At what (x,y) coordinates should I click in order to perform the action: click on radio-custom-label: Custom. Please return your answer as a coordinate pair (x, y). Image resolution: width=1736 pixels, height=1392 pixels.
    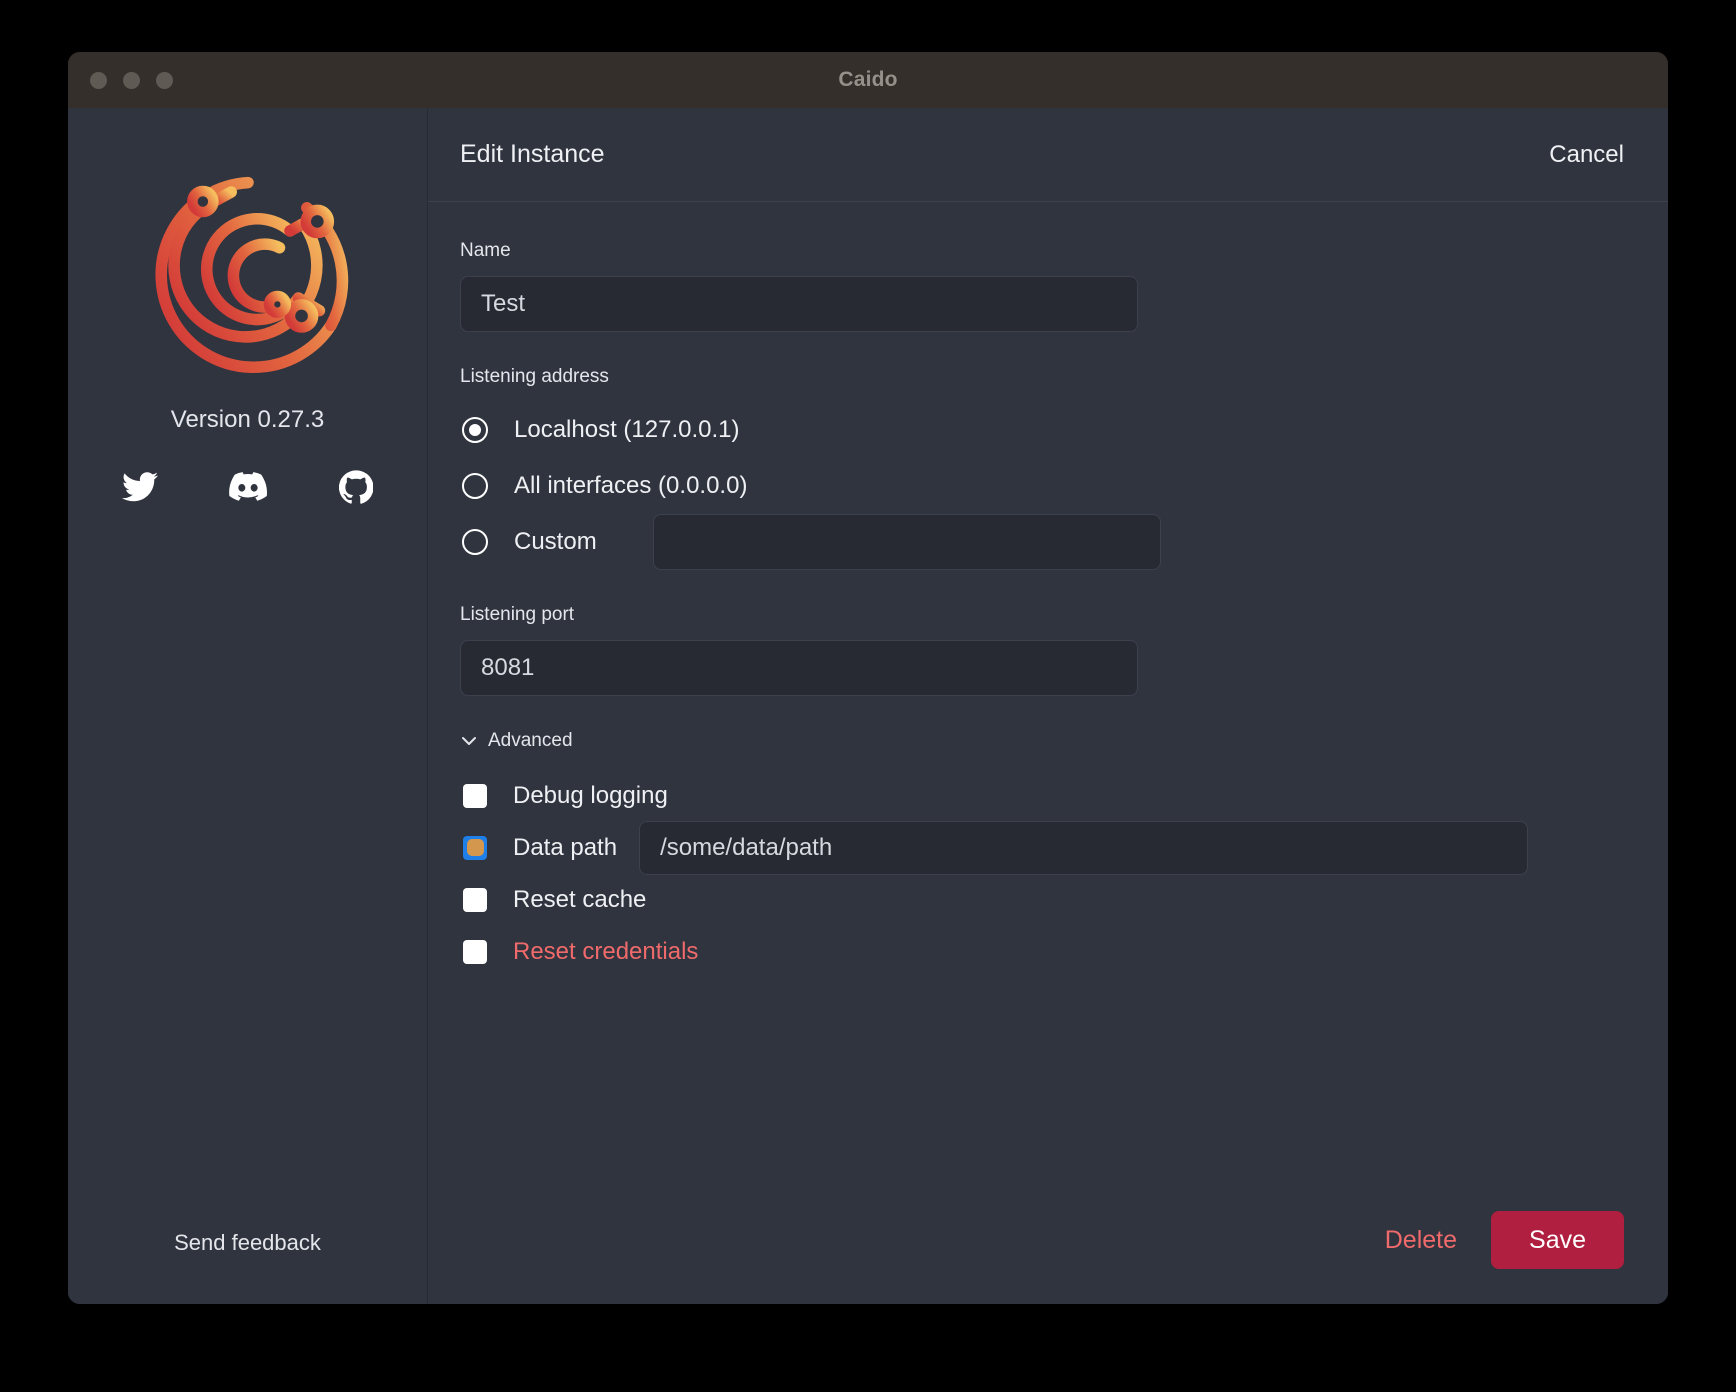
    Looking at the image, I should click on (555, 542).